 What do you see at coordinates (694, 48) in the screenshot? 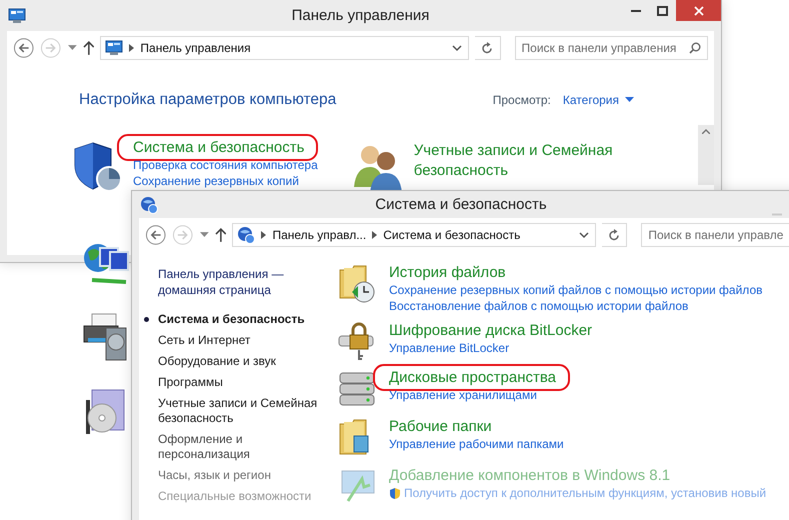
I see `search-icon` at bounding box center [694, 48].